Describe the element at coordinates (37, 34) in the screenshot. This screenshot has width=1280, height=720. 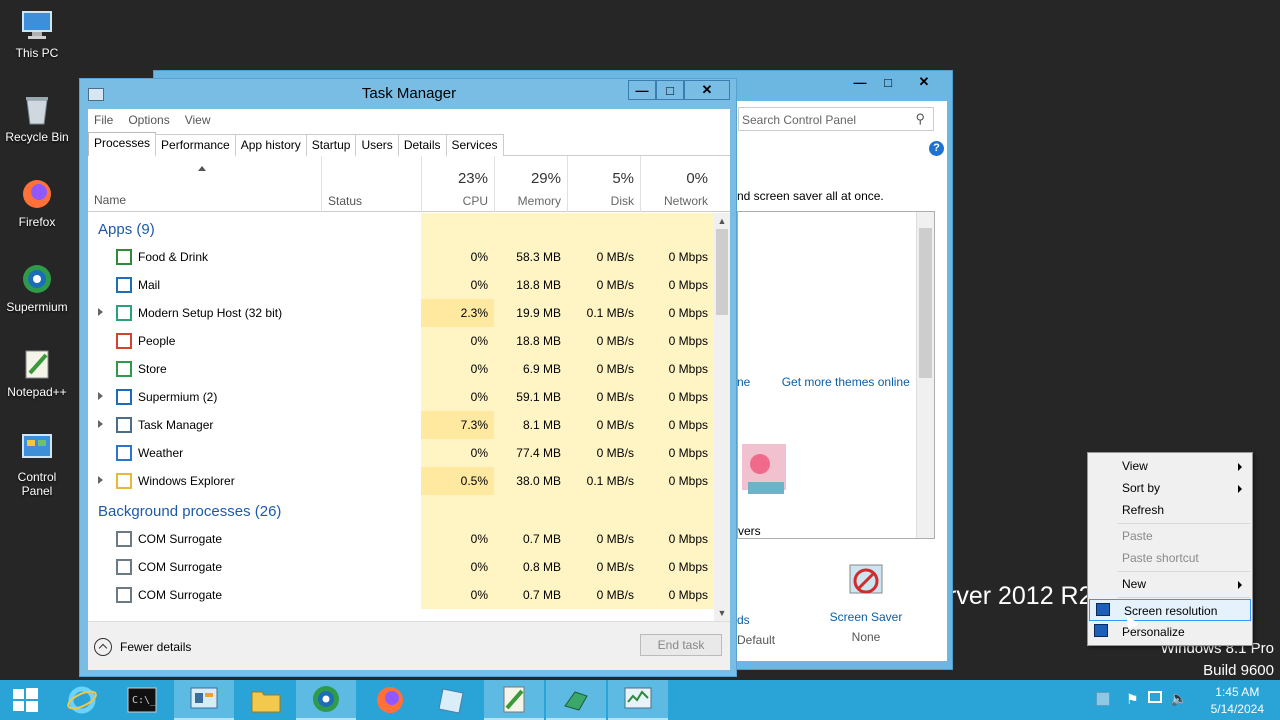
I see `desktop-icon-this-pc: This PC` at that location.